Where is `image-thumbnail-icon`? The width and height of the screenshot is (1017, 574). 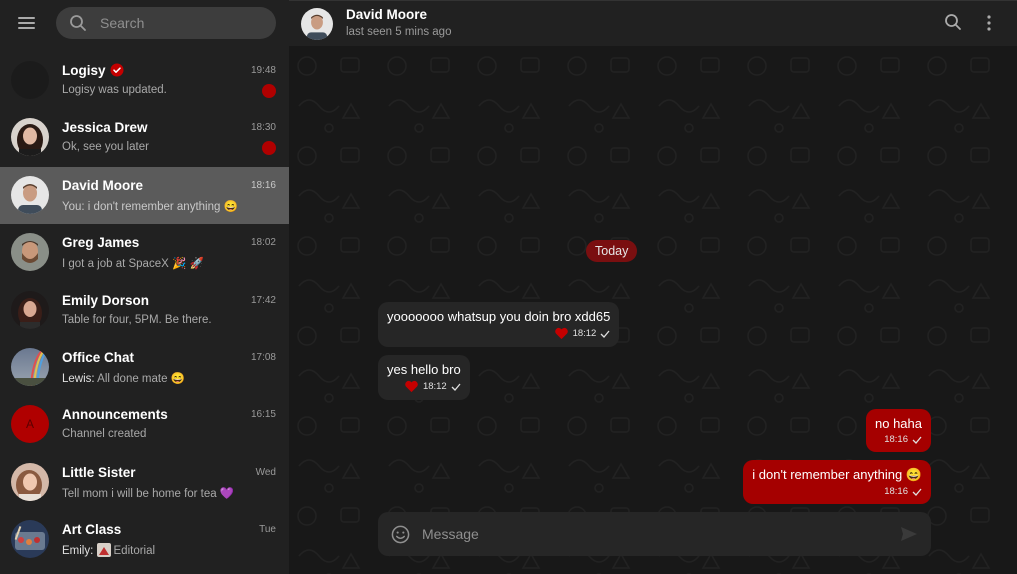 image-thumbnail-icon is located at coordinates (103, 550).